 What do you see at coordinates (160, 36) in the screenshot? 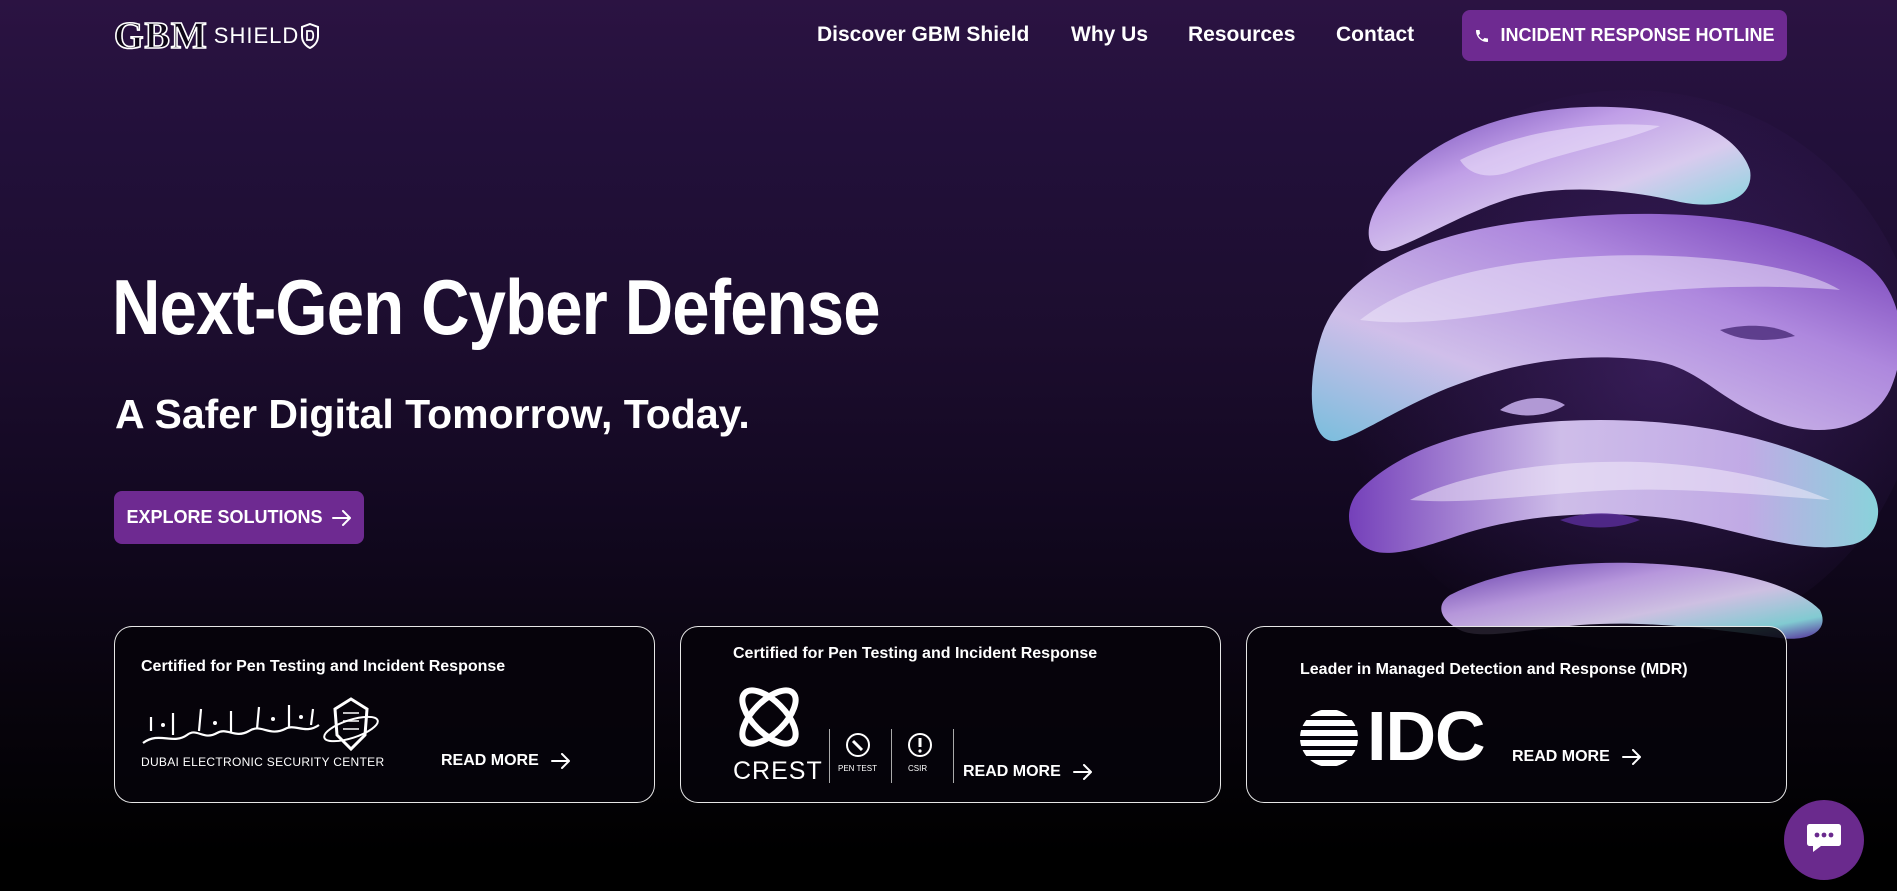
I see `logo-brand: GBM` at bounding box center [160, 36].